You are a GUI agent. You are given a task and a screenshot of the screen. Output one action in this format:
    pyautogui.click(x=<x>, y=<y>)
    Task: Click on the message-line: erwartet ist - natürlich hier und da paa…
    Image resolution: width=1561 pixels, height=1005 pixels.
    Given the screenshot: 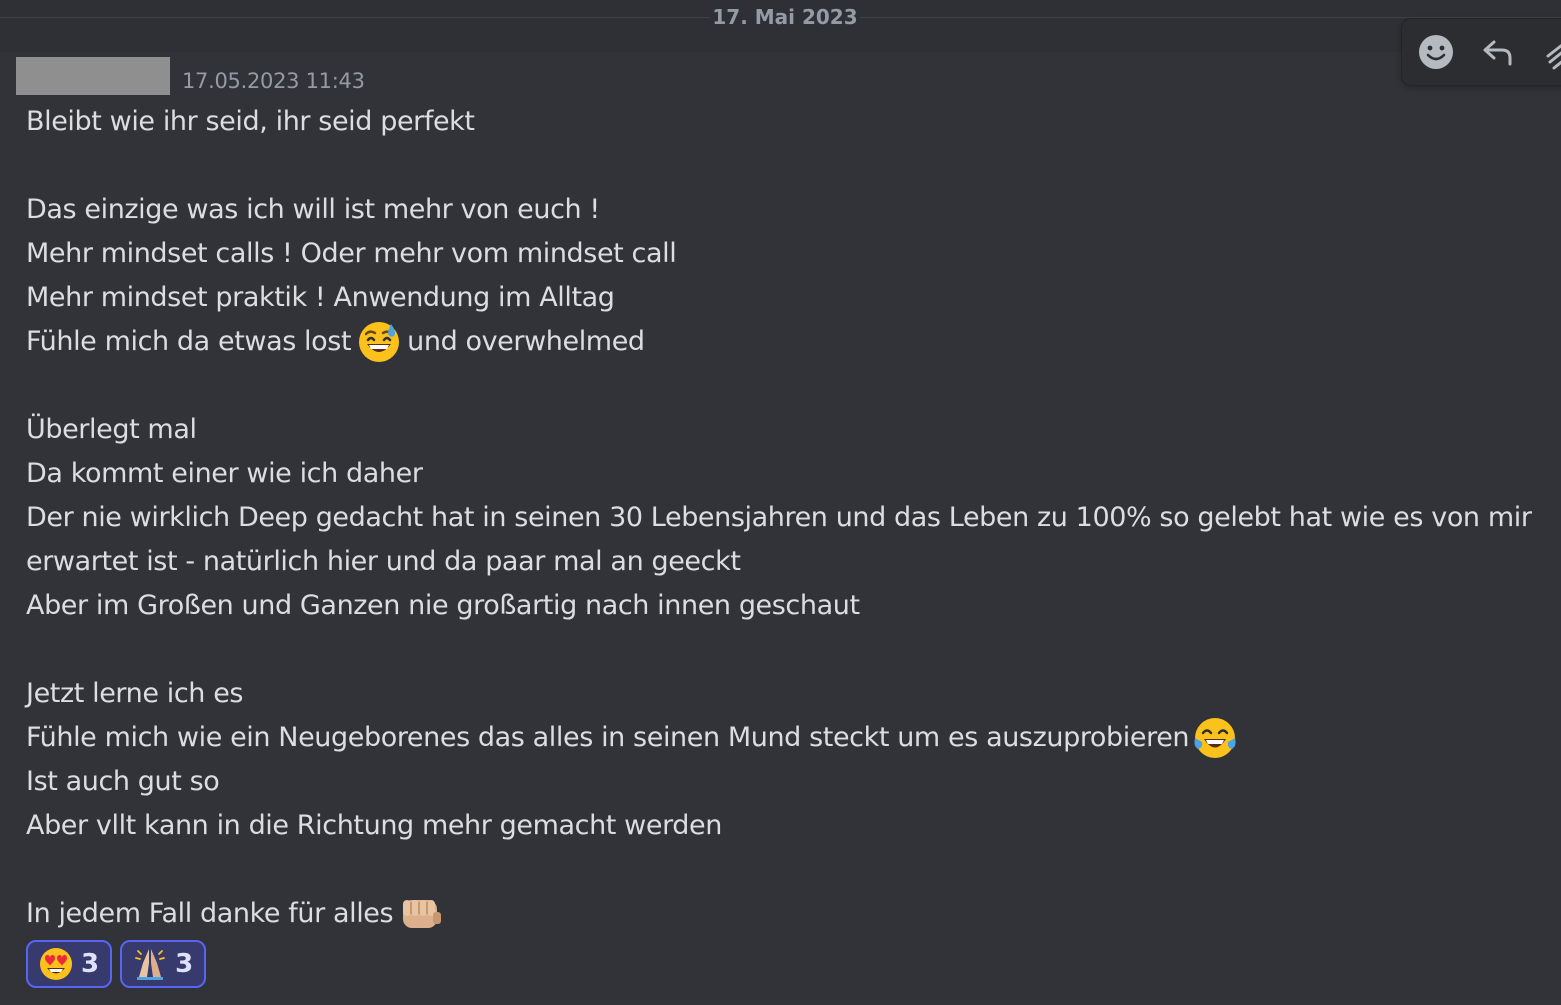 What is the action you would take?
    pyautogui.click(x=791, y=562)
    